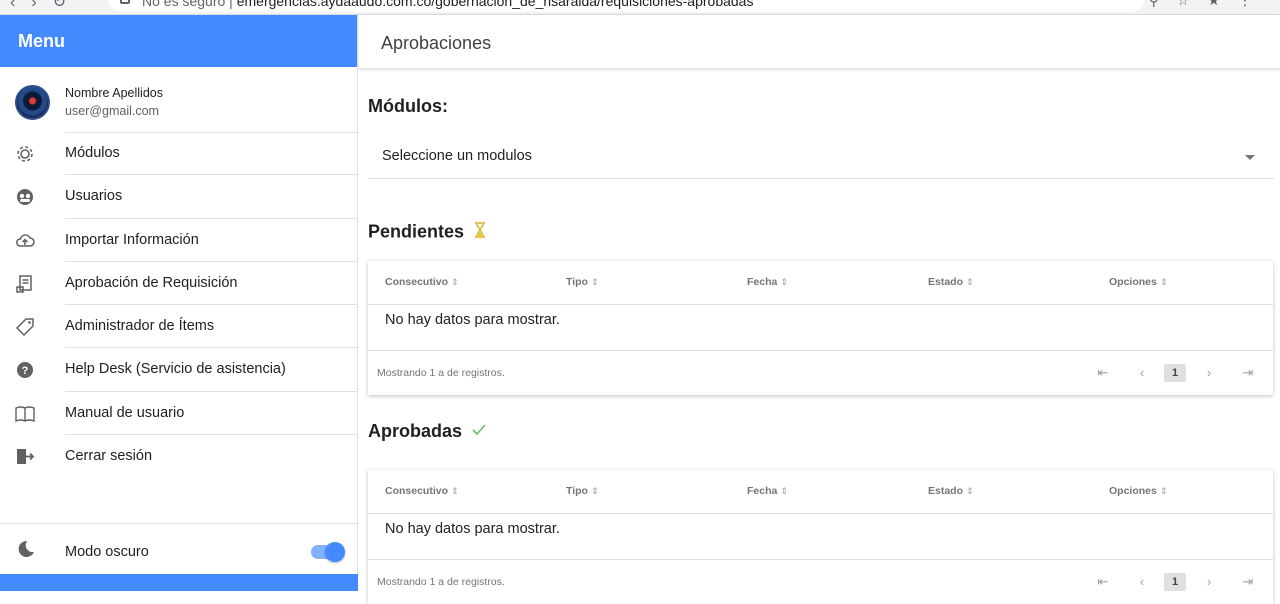  Describe the element at coordinates (479, 432) in the screenshot. I see `check-icon` at that location.